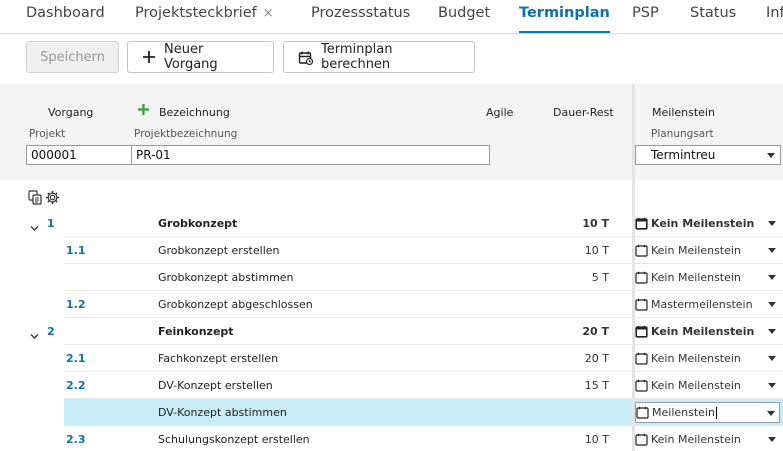 The width and height of the screenshot is (783, 451). I want to click on table-row: 1 Grobkonzept 10 T Kein Meilenstein, so click(391, 223).